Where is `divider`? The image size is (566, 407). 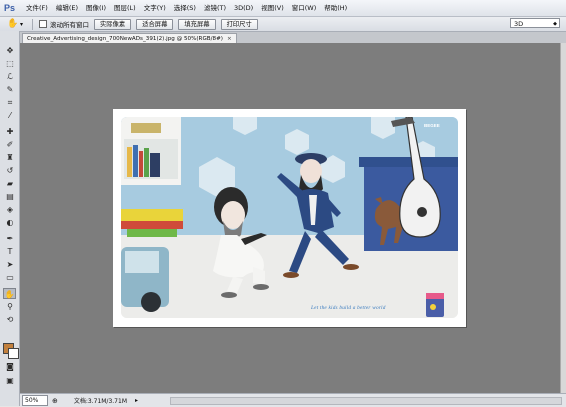 divider is located at coordinates (32, 24).